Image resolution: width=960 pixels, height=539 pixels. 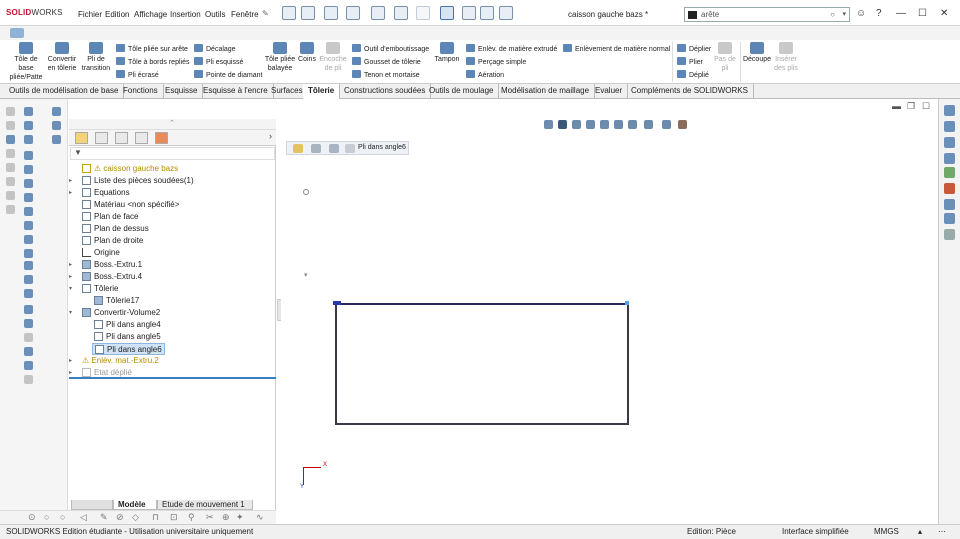 I want to click on tree-root: ⚠ caisson gauche bazs, so click(x=130, y=169).